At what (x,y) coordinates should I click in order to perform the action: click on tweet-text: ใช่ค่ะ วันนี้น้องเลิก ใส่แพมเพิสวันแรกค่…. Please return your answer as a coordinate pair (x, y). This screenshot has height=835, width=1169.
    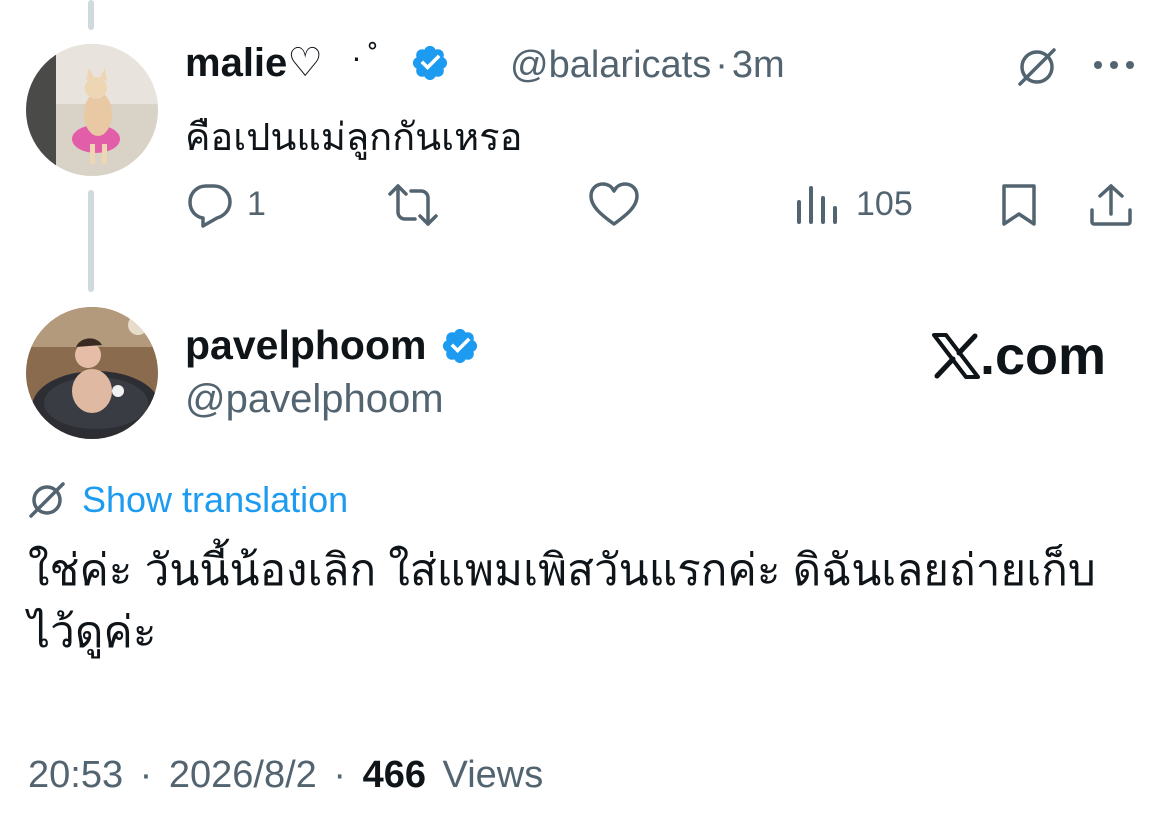
    Looking at the image, I should click on (562, 601).